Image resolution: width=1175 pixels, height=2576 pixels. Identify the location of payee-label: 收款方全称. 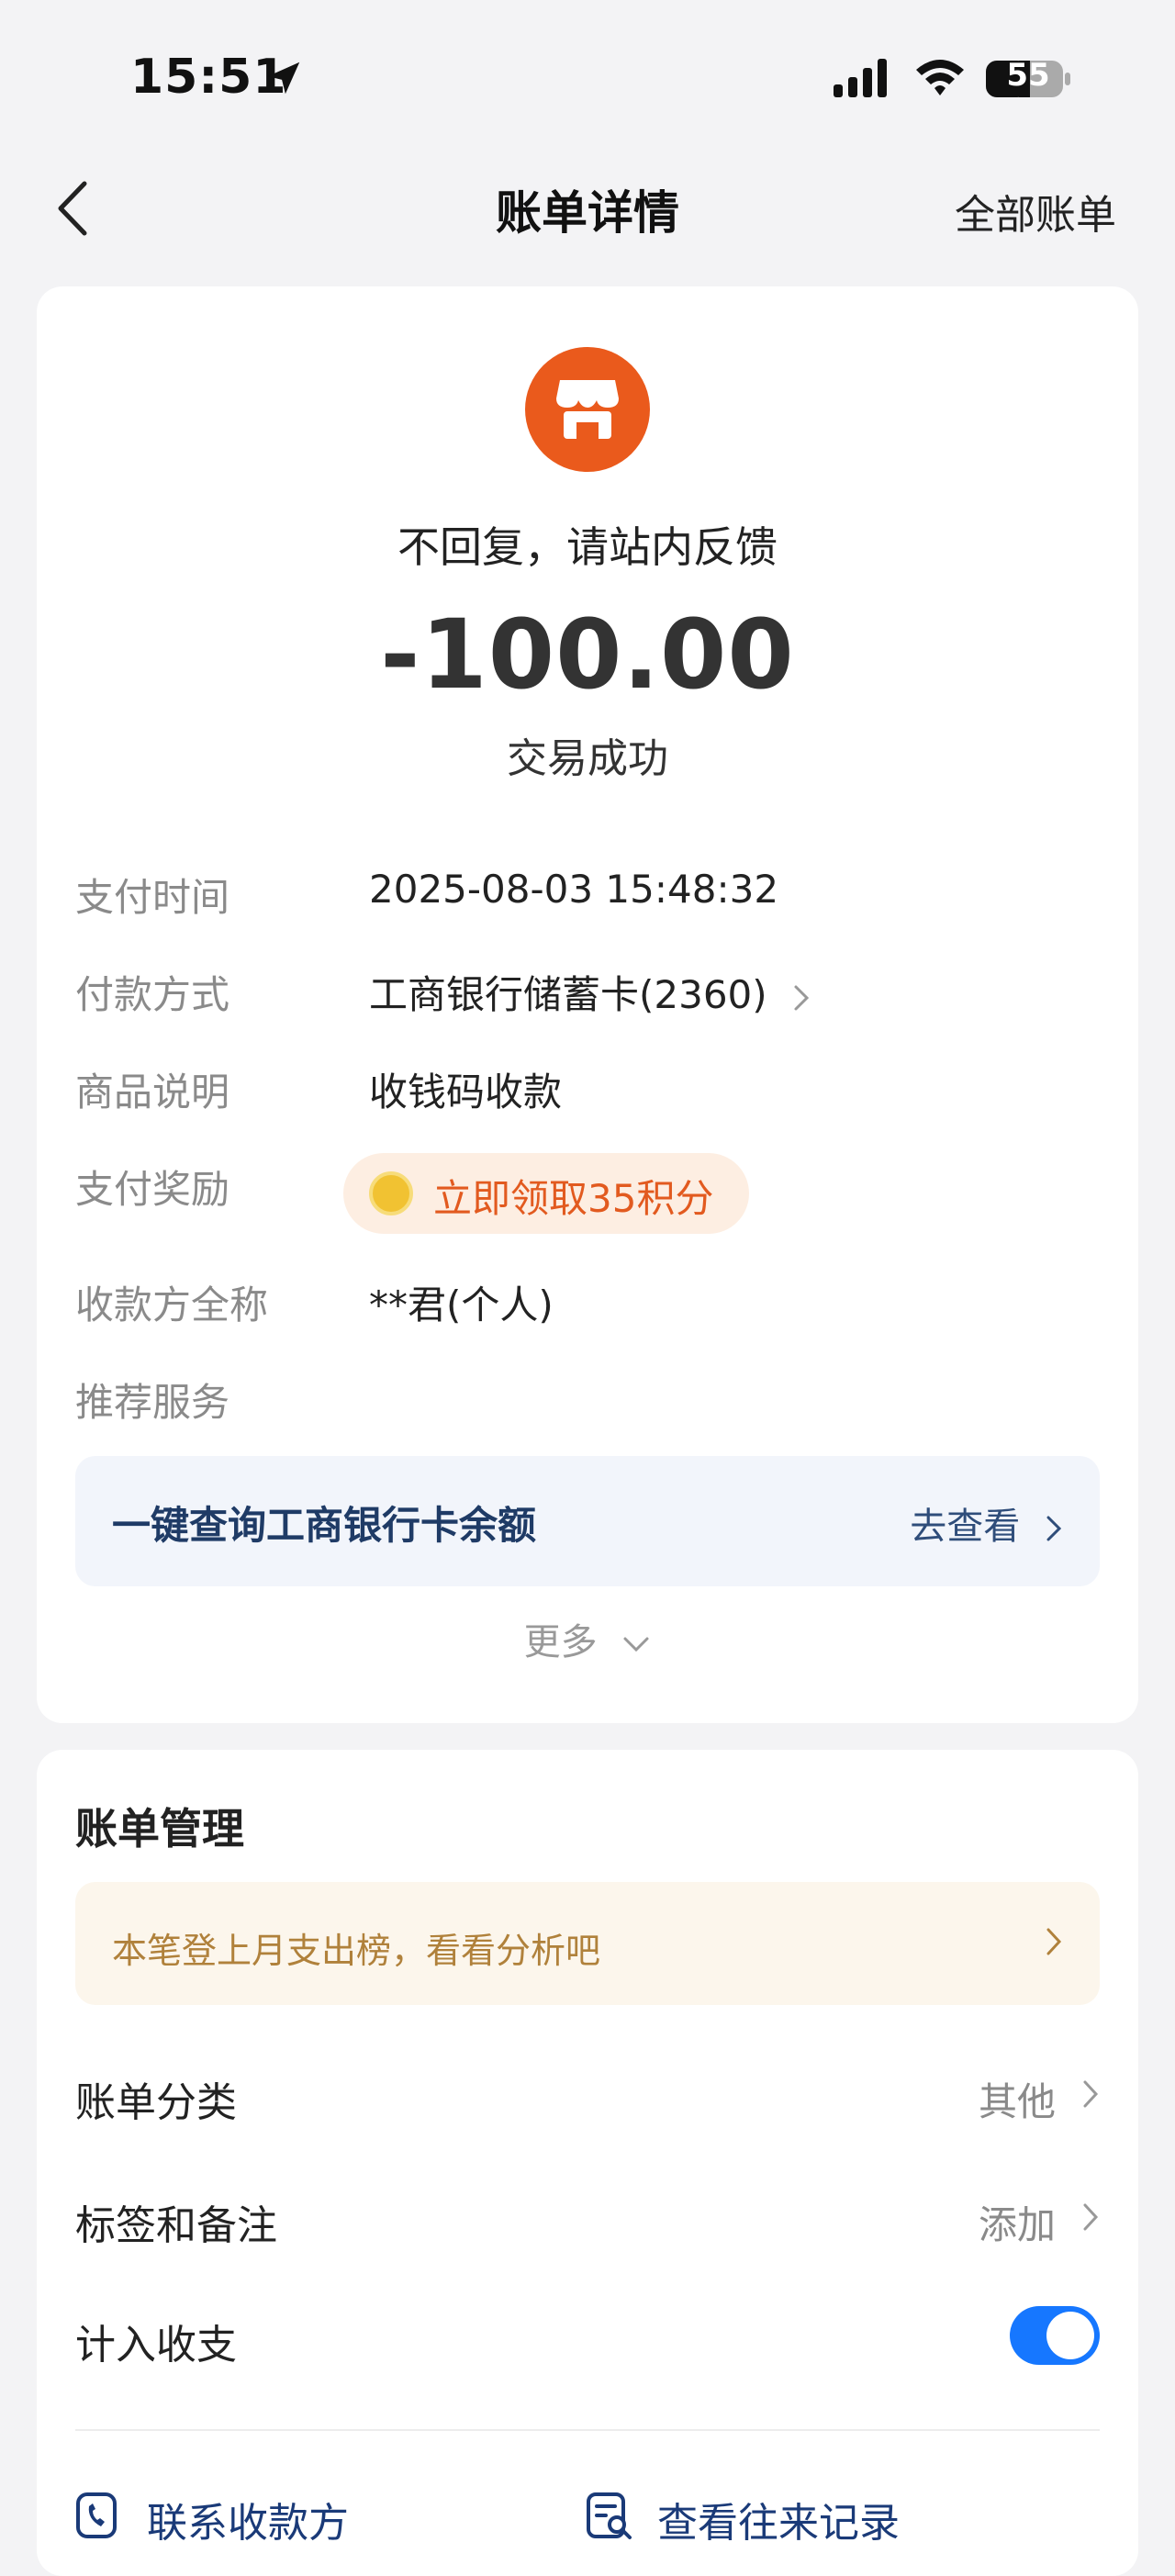
(172, 1304).